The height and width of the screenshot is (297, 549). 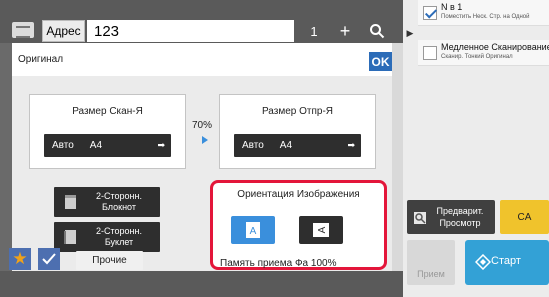 I want to click on duplex-book-button: 2-Сторонн. Блокнот, so click(x=107, y=202).